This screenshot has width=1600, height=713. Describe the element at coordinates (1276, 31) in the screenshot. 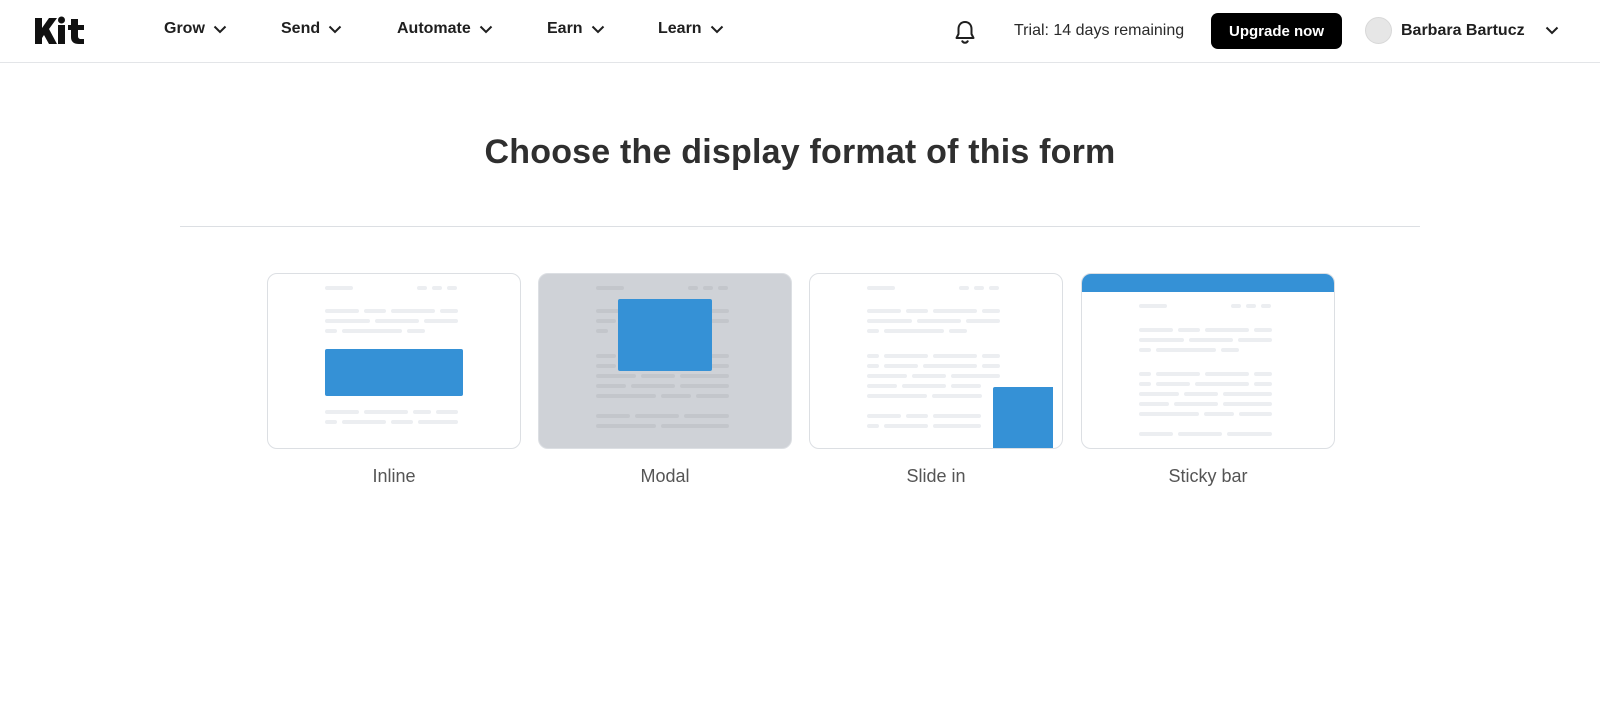

I see `upgrade-now-button: Upgrade now` at that location.